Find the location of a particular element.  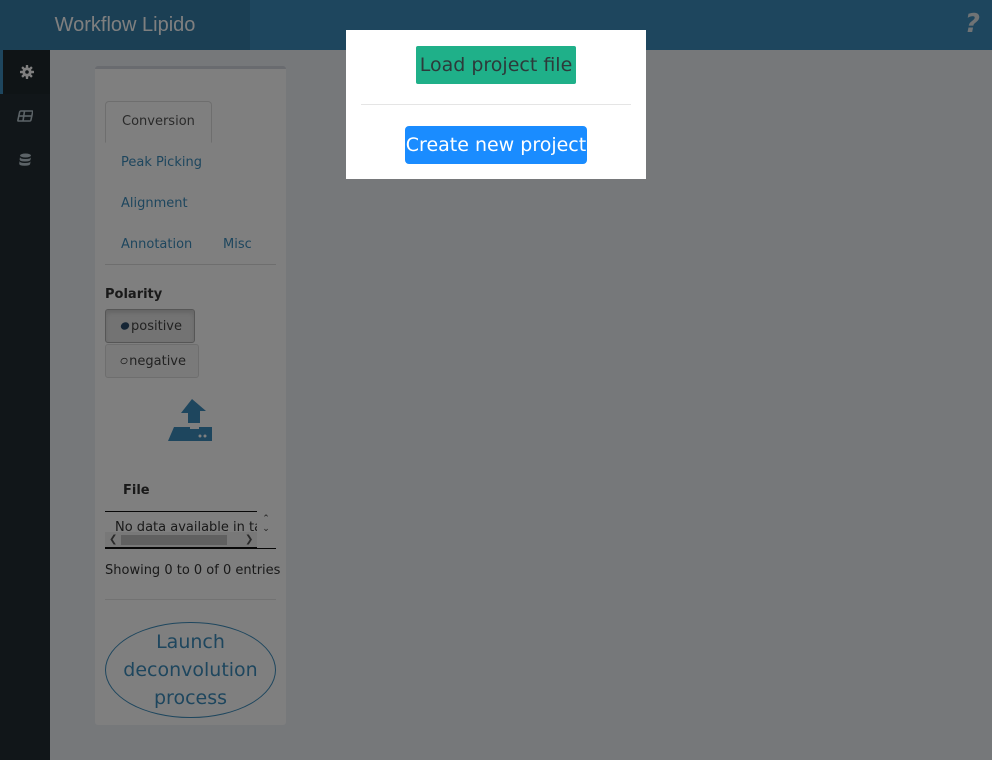

load-project-button: Load project file is located at coordinates (496, 65).